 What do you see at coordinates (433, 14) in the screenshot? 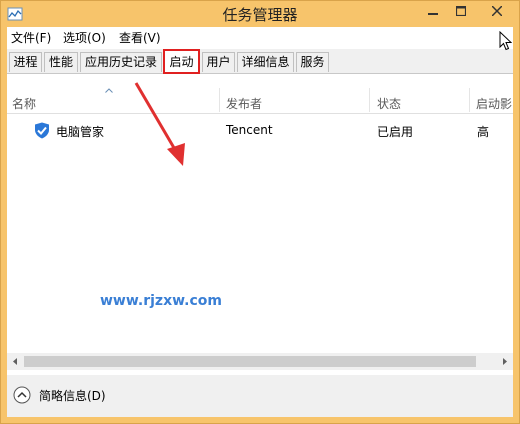
I see `minimize-icon` at bounding box center [433, 14].